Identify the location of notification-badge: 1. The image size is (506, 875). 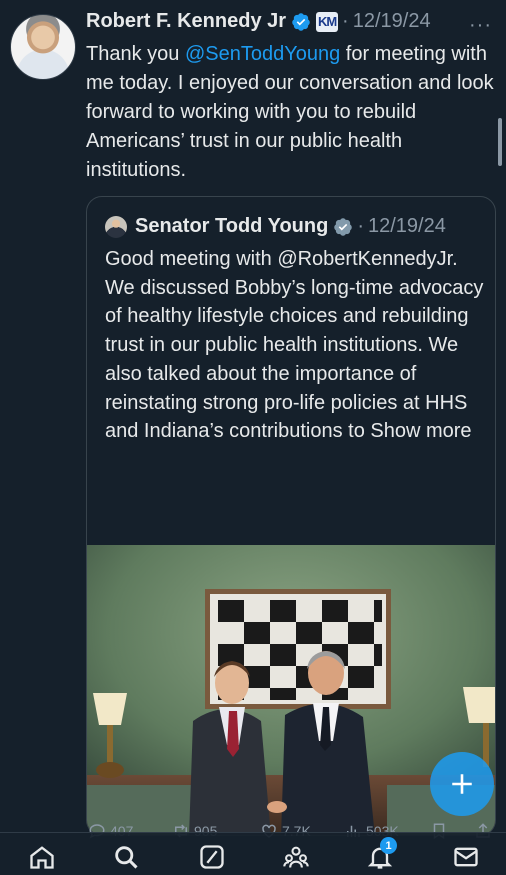
(388, 845).